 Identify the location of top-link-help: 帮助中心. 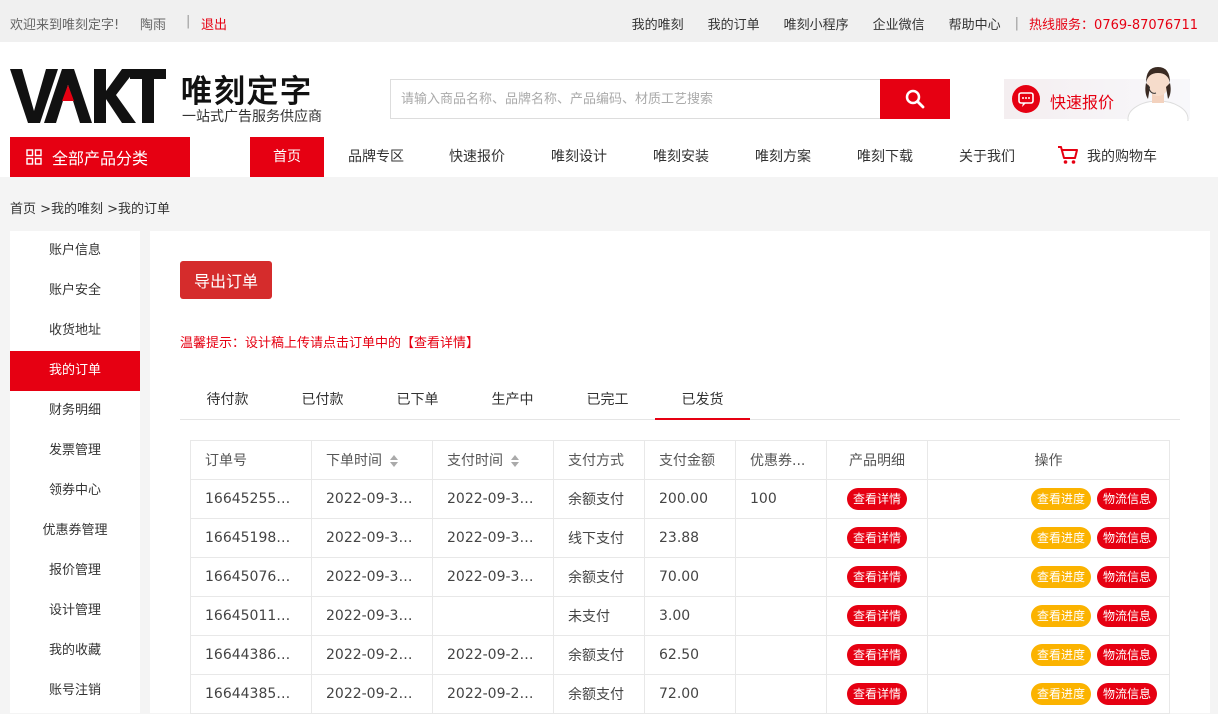
(975, 23).